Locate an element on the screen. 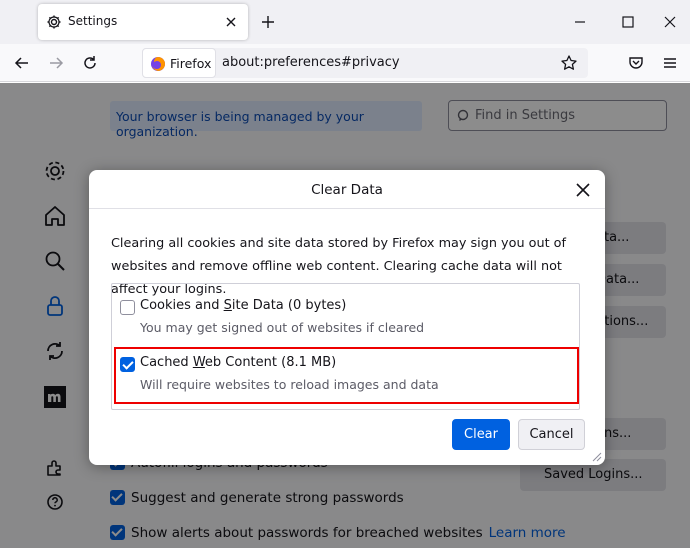  highlight-box is located at coordinates (346, 375).